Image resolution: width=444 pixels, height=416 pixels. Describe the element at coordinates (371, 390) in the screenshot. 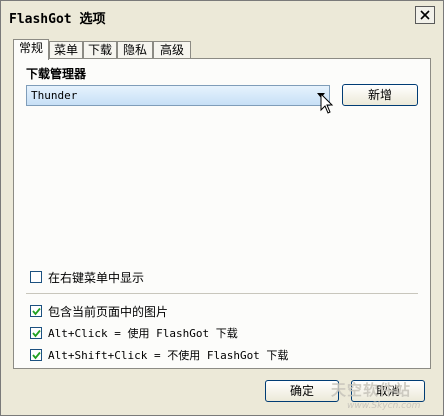

I see `watermark-logo: 天空软件站` at that location.